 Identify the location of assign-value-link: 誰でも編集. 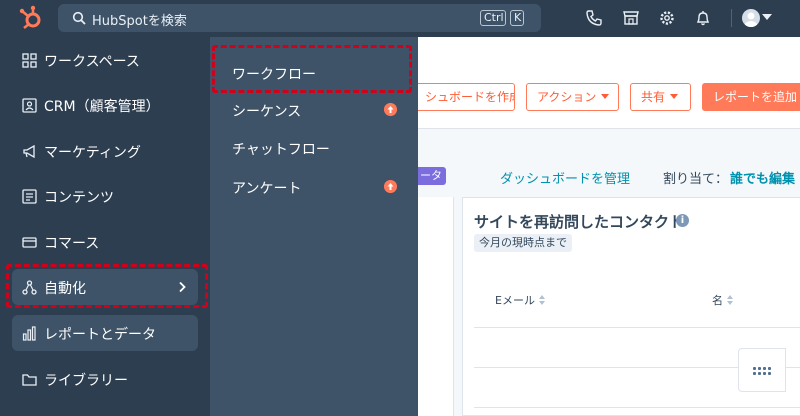
(762, 177).